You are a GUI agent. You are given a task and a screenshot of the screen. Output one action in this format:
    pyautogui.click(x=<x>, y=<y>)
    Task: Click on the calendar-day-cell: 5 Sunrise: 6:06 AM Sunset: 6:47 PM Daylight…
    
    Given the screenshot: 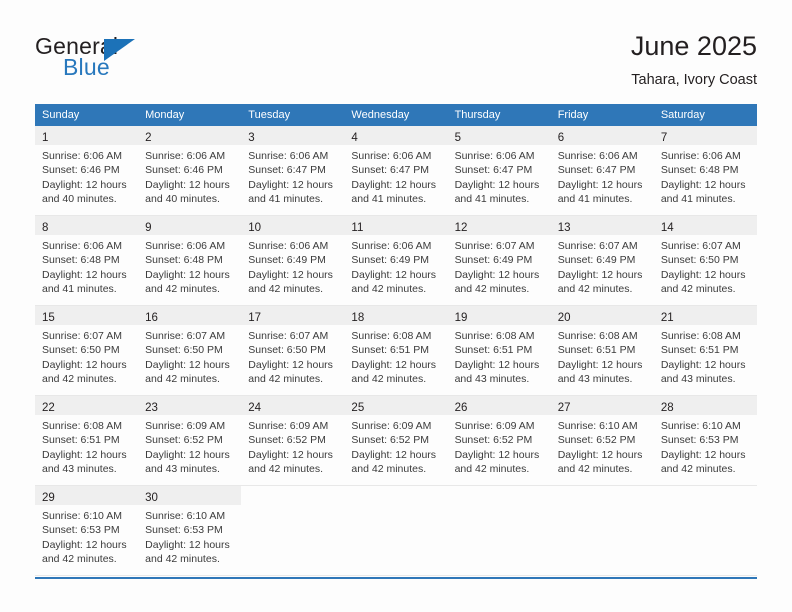 What is the action you would take?
    pyautogui.click(x=499, y=165)
    